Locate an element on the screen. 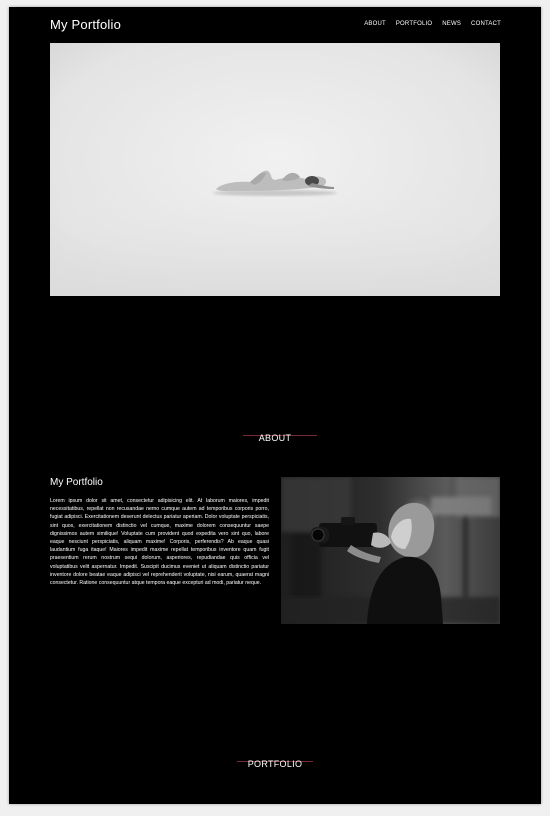  about-section-heading: ABOUT is located at coordinates (275, 435).